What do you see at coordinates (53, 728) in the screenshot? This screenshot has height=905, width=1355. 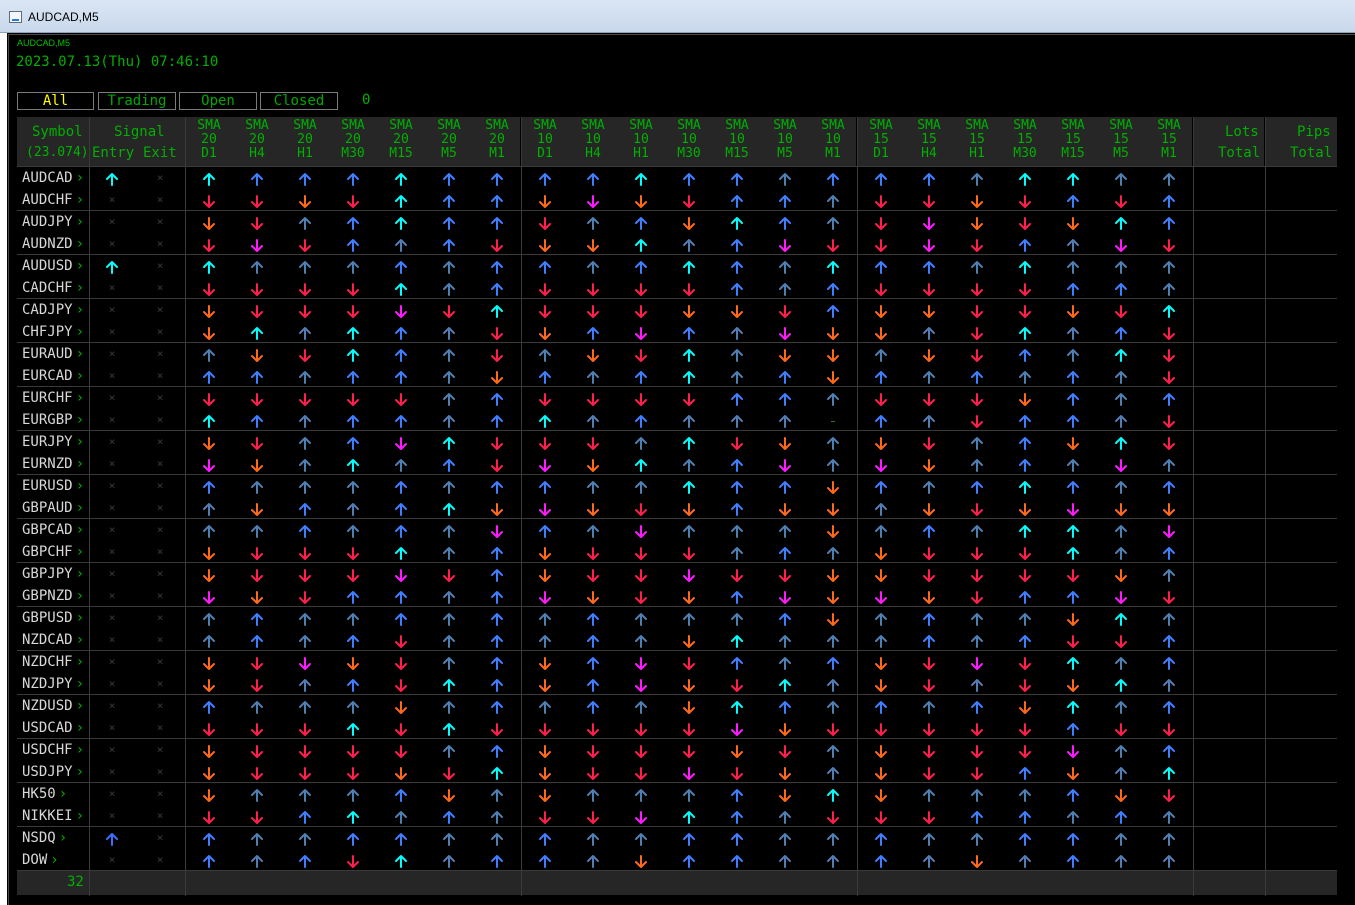 I see `symbol-name: USDCAD ›` at bounding box center [53, 728].